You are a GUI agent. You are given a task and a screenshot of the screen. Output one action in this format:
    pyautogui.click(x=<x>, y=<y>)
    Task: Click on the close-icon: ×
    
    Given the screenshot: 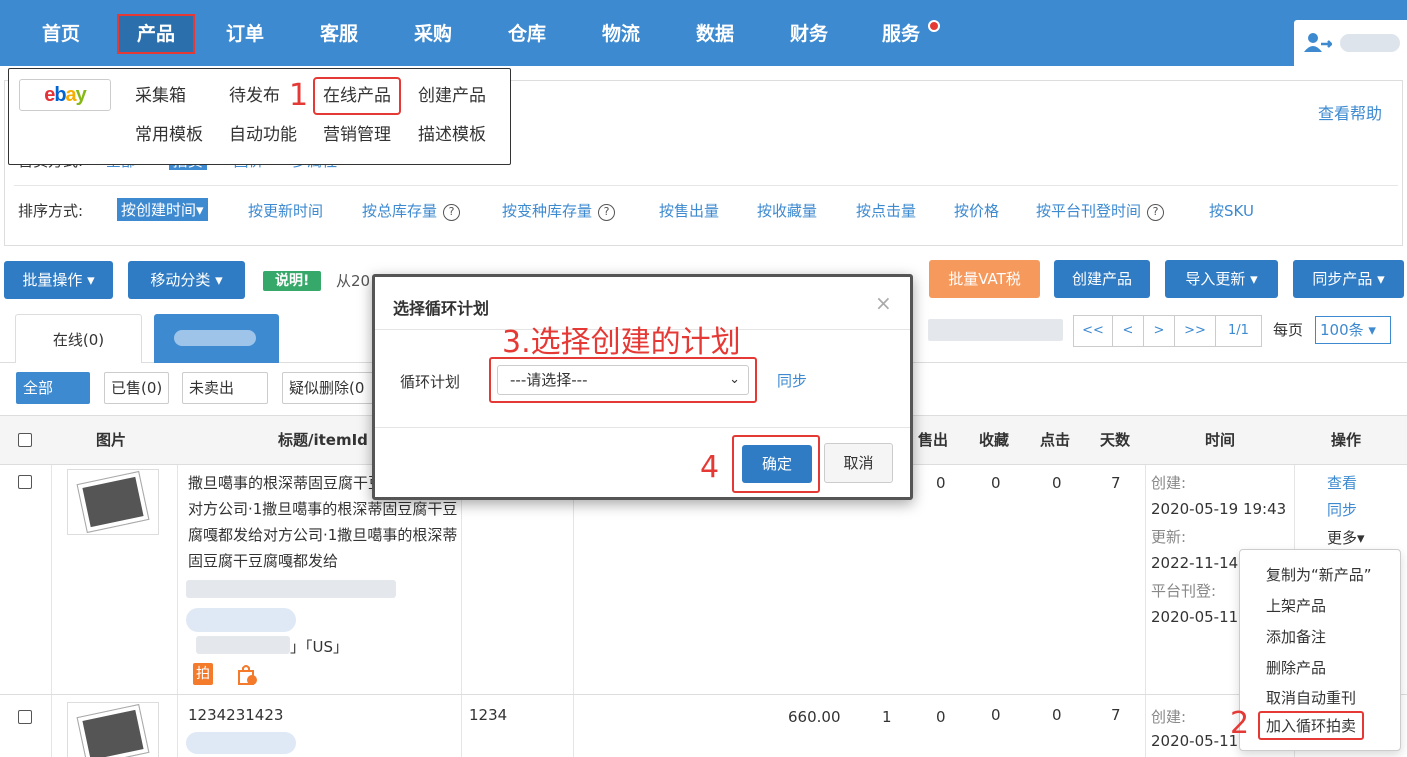 What is the action you would take?
    pyautogui.click(x=883, y=303)
    